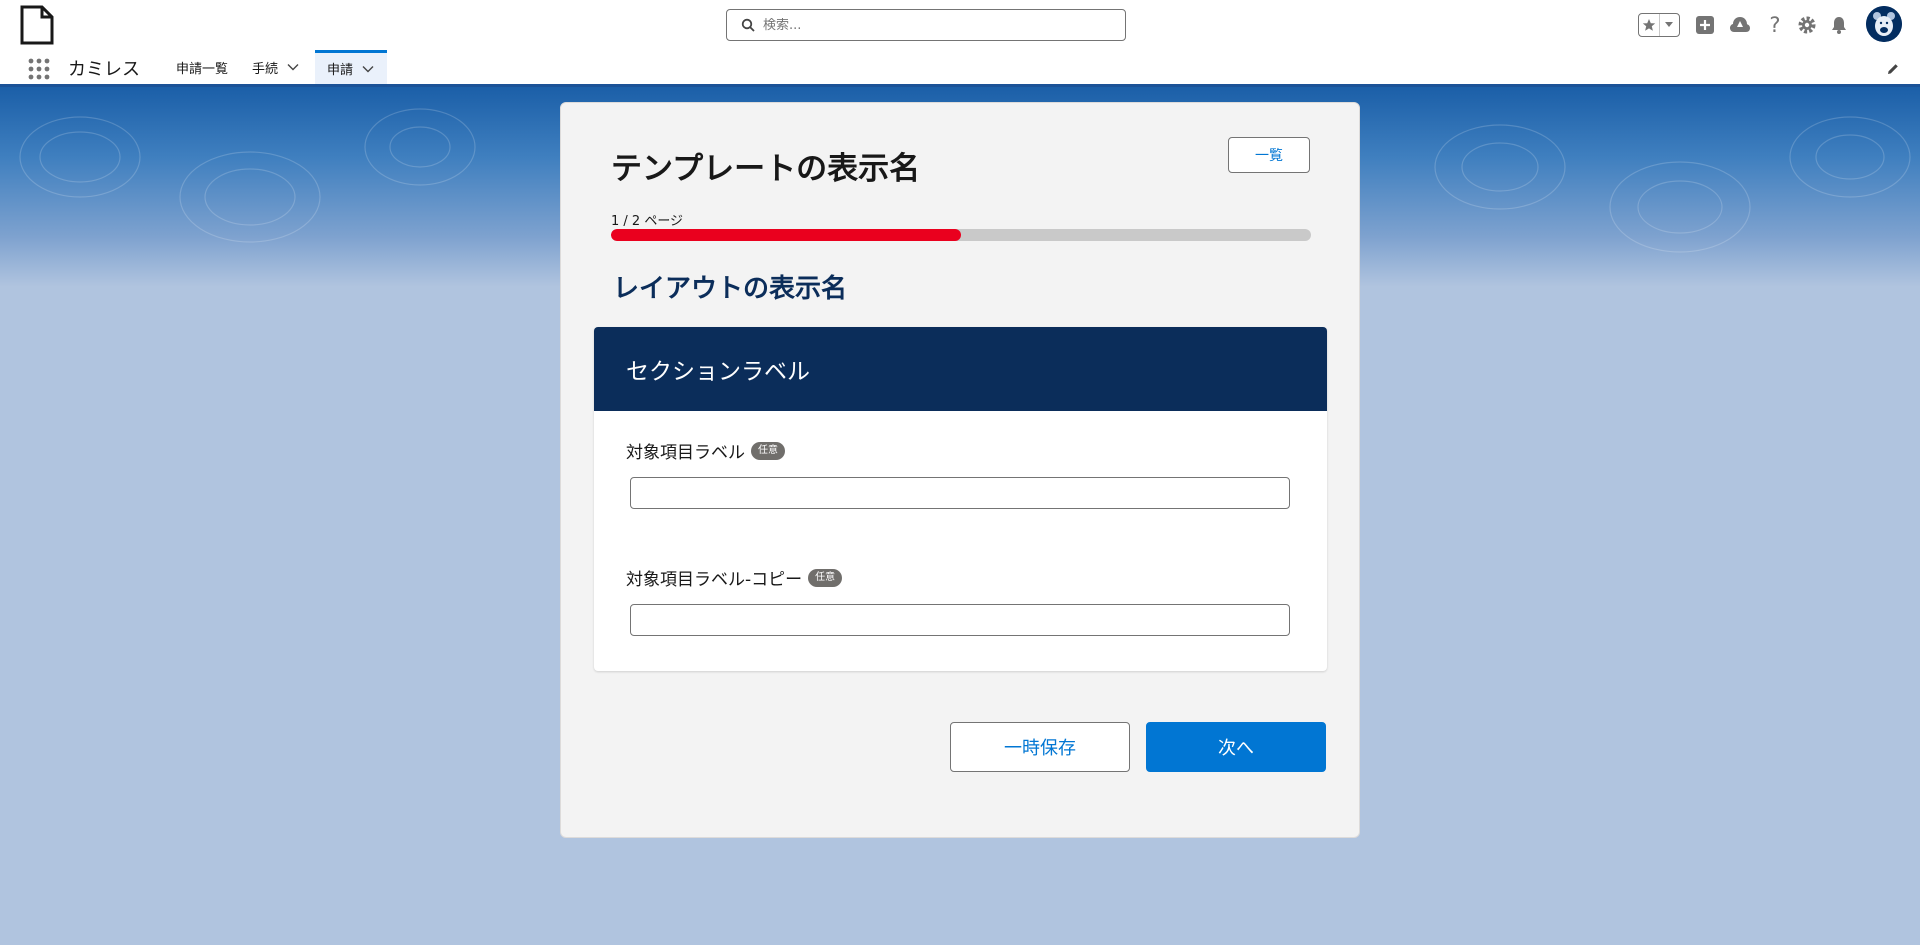 The image size is (1920, 945). Describe the element at coordinates (647, 221) in the screenshot. I see `page-progress-label: 1 / 2 ページ` at that location.